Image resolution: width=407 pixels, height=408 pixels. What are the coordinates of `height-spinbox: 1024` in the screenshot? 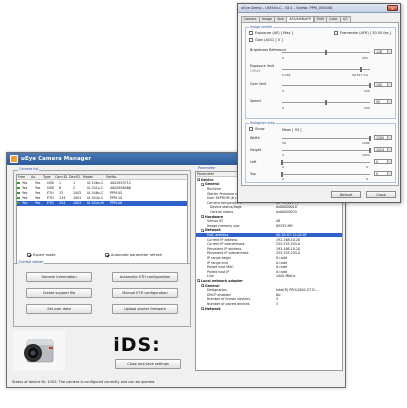 It's located at (383, 149).